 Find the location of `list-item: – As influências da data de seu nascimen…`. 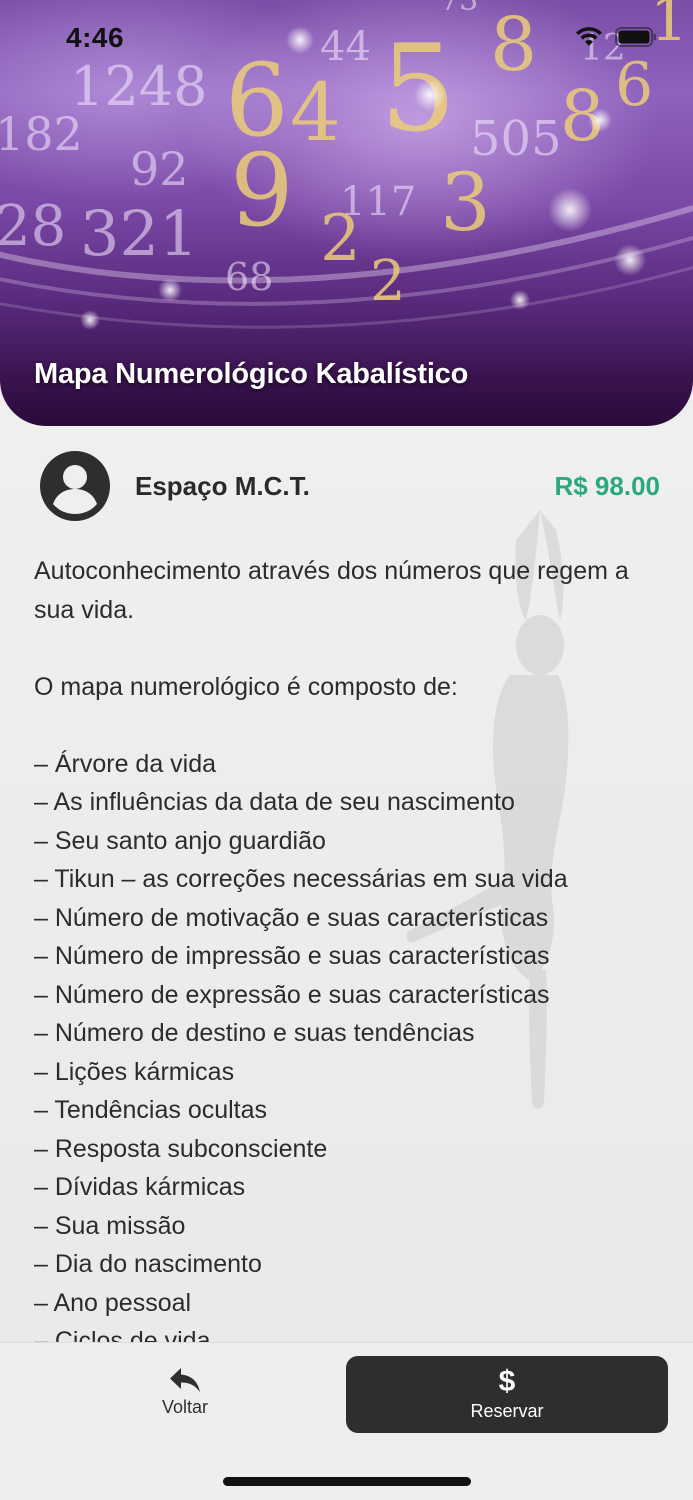

list-item: – As influências da data de seu nascimen… is located at coordinates (274, 802).